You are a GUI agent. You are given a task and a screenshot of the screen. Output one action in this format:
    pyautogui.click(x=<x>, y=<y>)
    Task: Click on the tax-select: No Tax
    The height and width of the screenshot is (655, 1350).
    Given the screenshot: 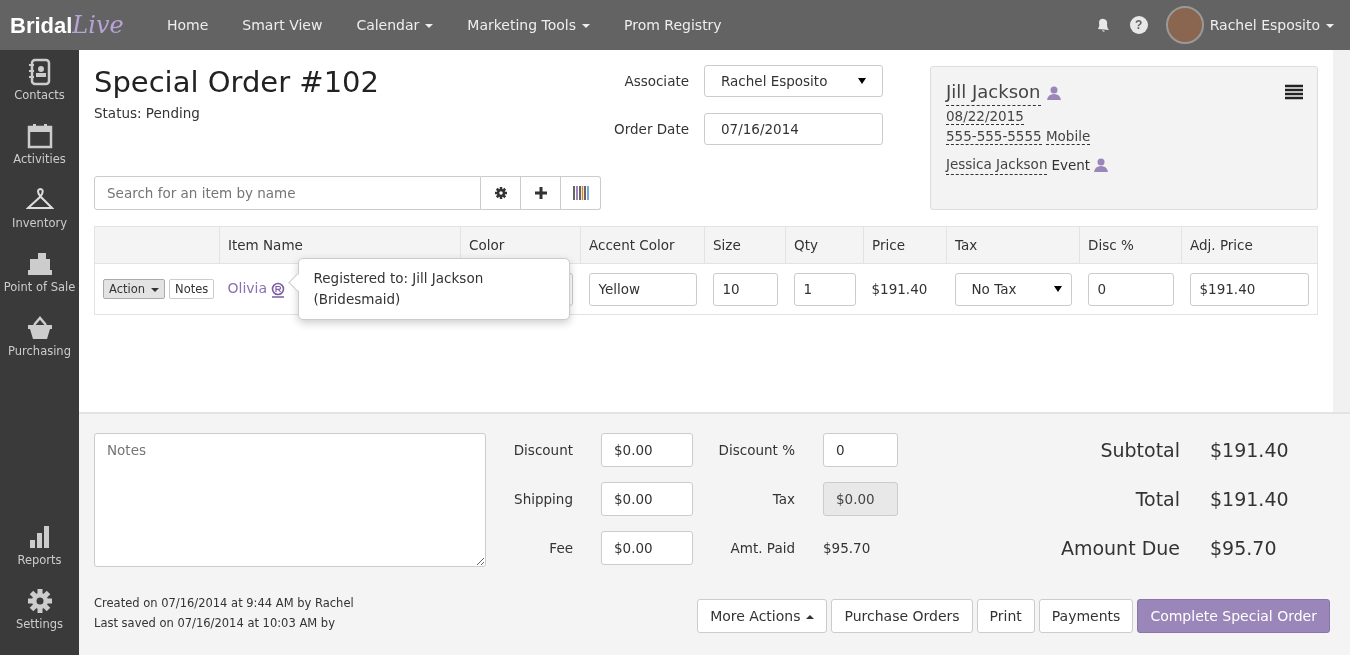 What is the action you would take?
    pyautogui.click(x=1013, y=289)
    